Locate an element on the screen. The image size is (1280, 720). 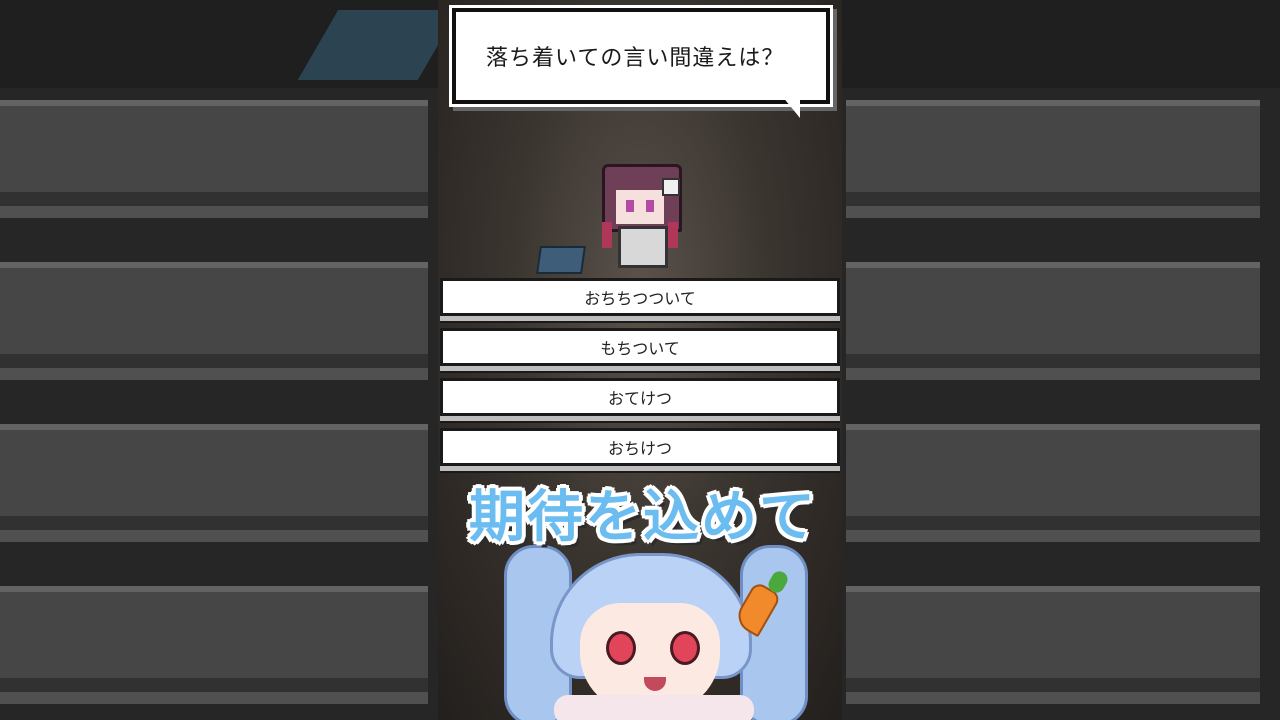
choice-button-4: おちけつ is located at coordinates (640, 447).